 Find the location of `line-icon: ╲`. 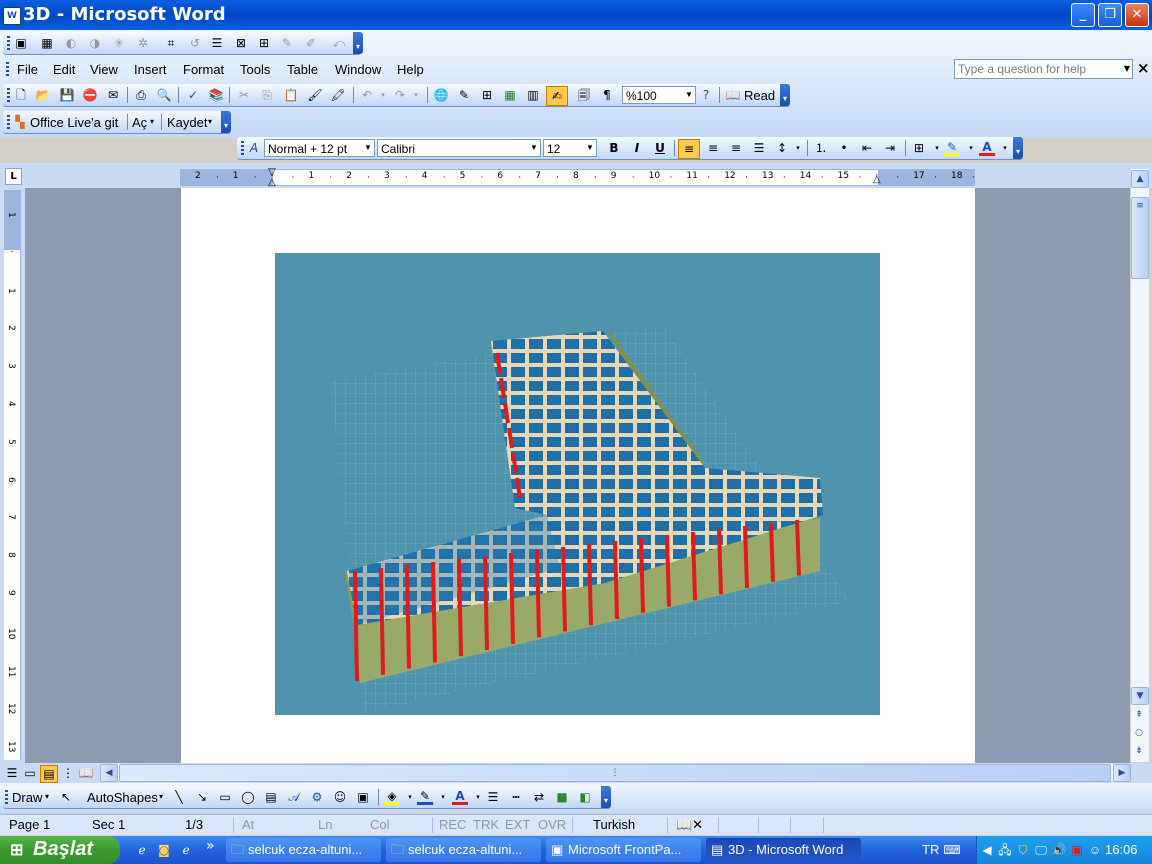

line-icon: ╲ is located at coordinates (179, 797).